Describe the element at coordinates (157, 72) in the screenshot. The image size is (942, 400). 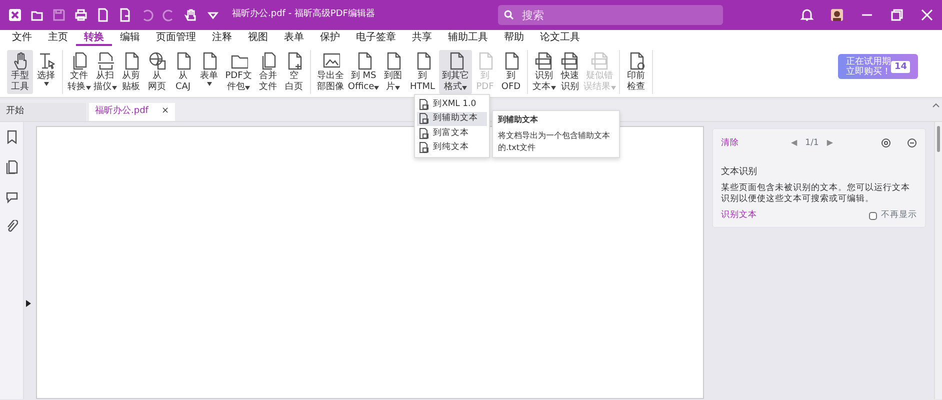
I see `ribbon-button: 从 网页` at that location.